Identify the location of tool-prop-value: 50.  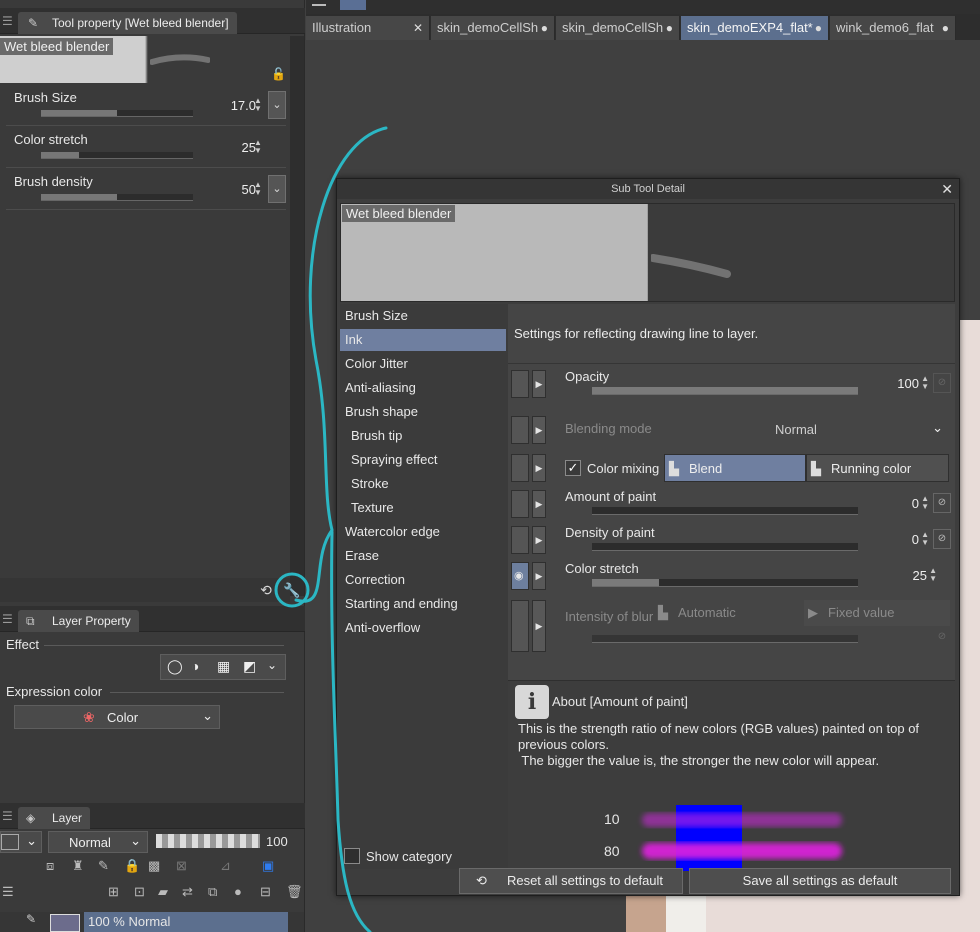
(236, 189).